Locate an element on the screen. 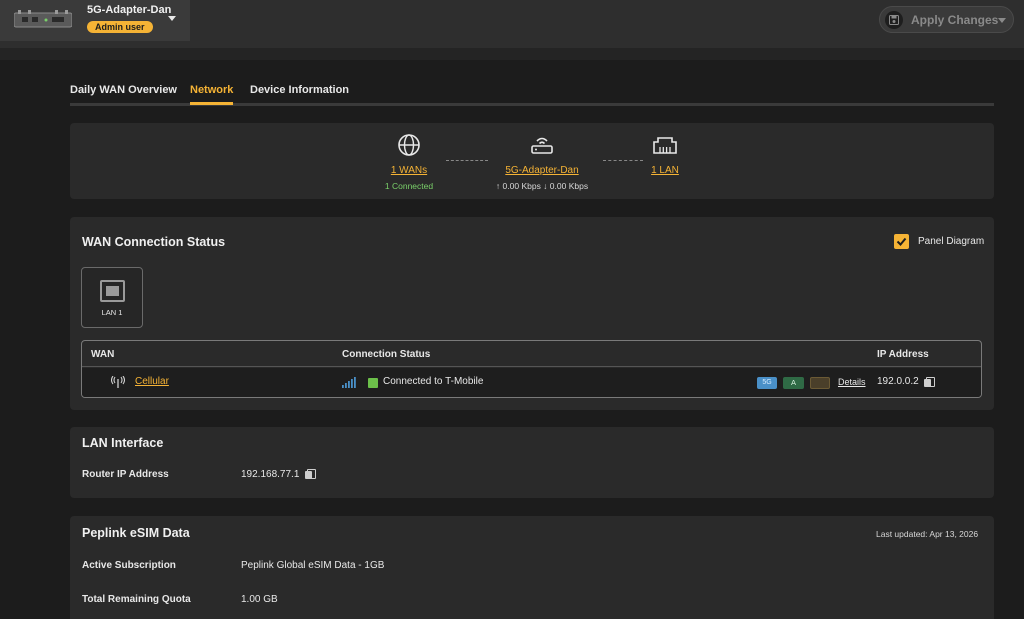 This screenshot has height=619, width=1024. connection-status-text: Connected to T-Mobile is located at coordinates (433, 381).